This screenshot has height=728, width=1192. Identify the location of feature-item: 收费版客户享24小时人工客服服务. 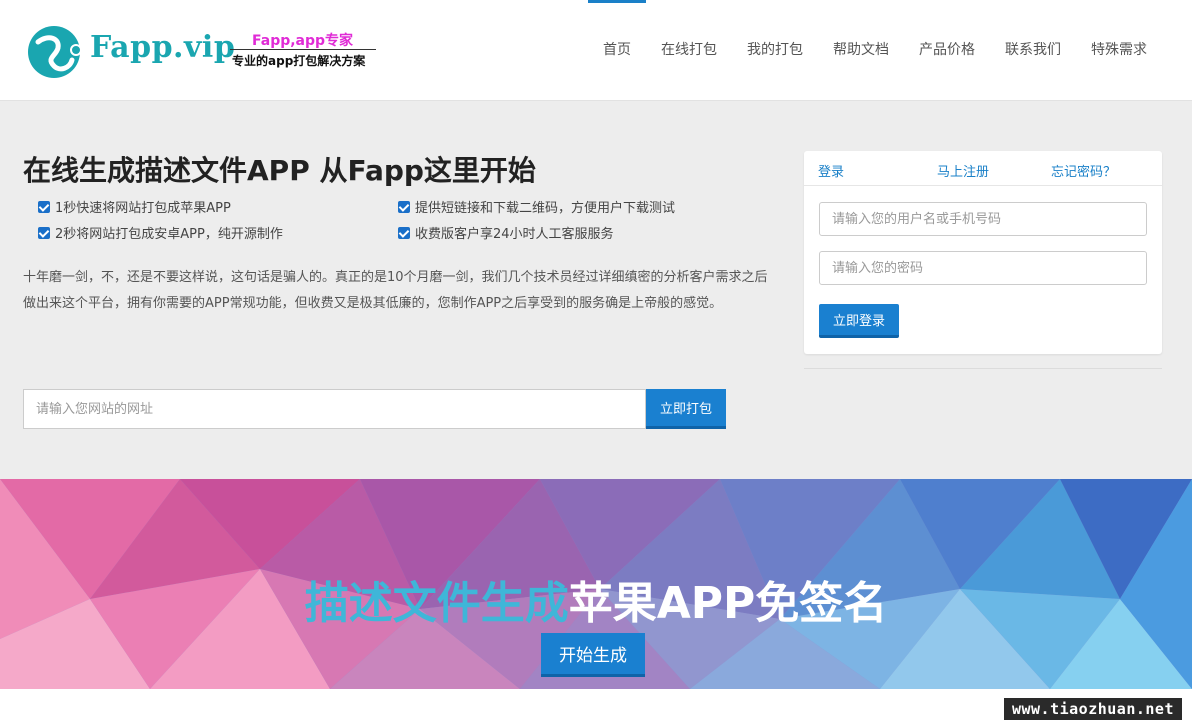
(506, 232).